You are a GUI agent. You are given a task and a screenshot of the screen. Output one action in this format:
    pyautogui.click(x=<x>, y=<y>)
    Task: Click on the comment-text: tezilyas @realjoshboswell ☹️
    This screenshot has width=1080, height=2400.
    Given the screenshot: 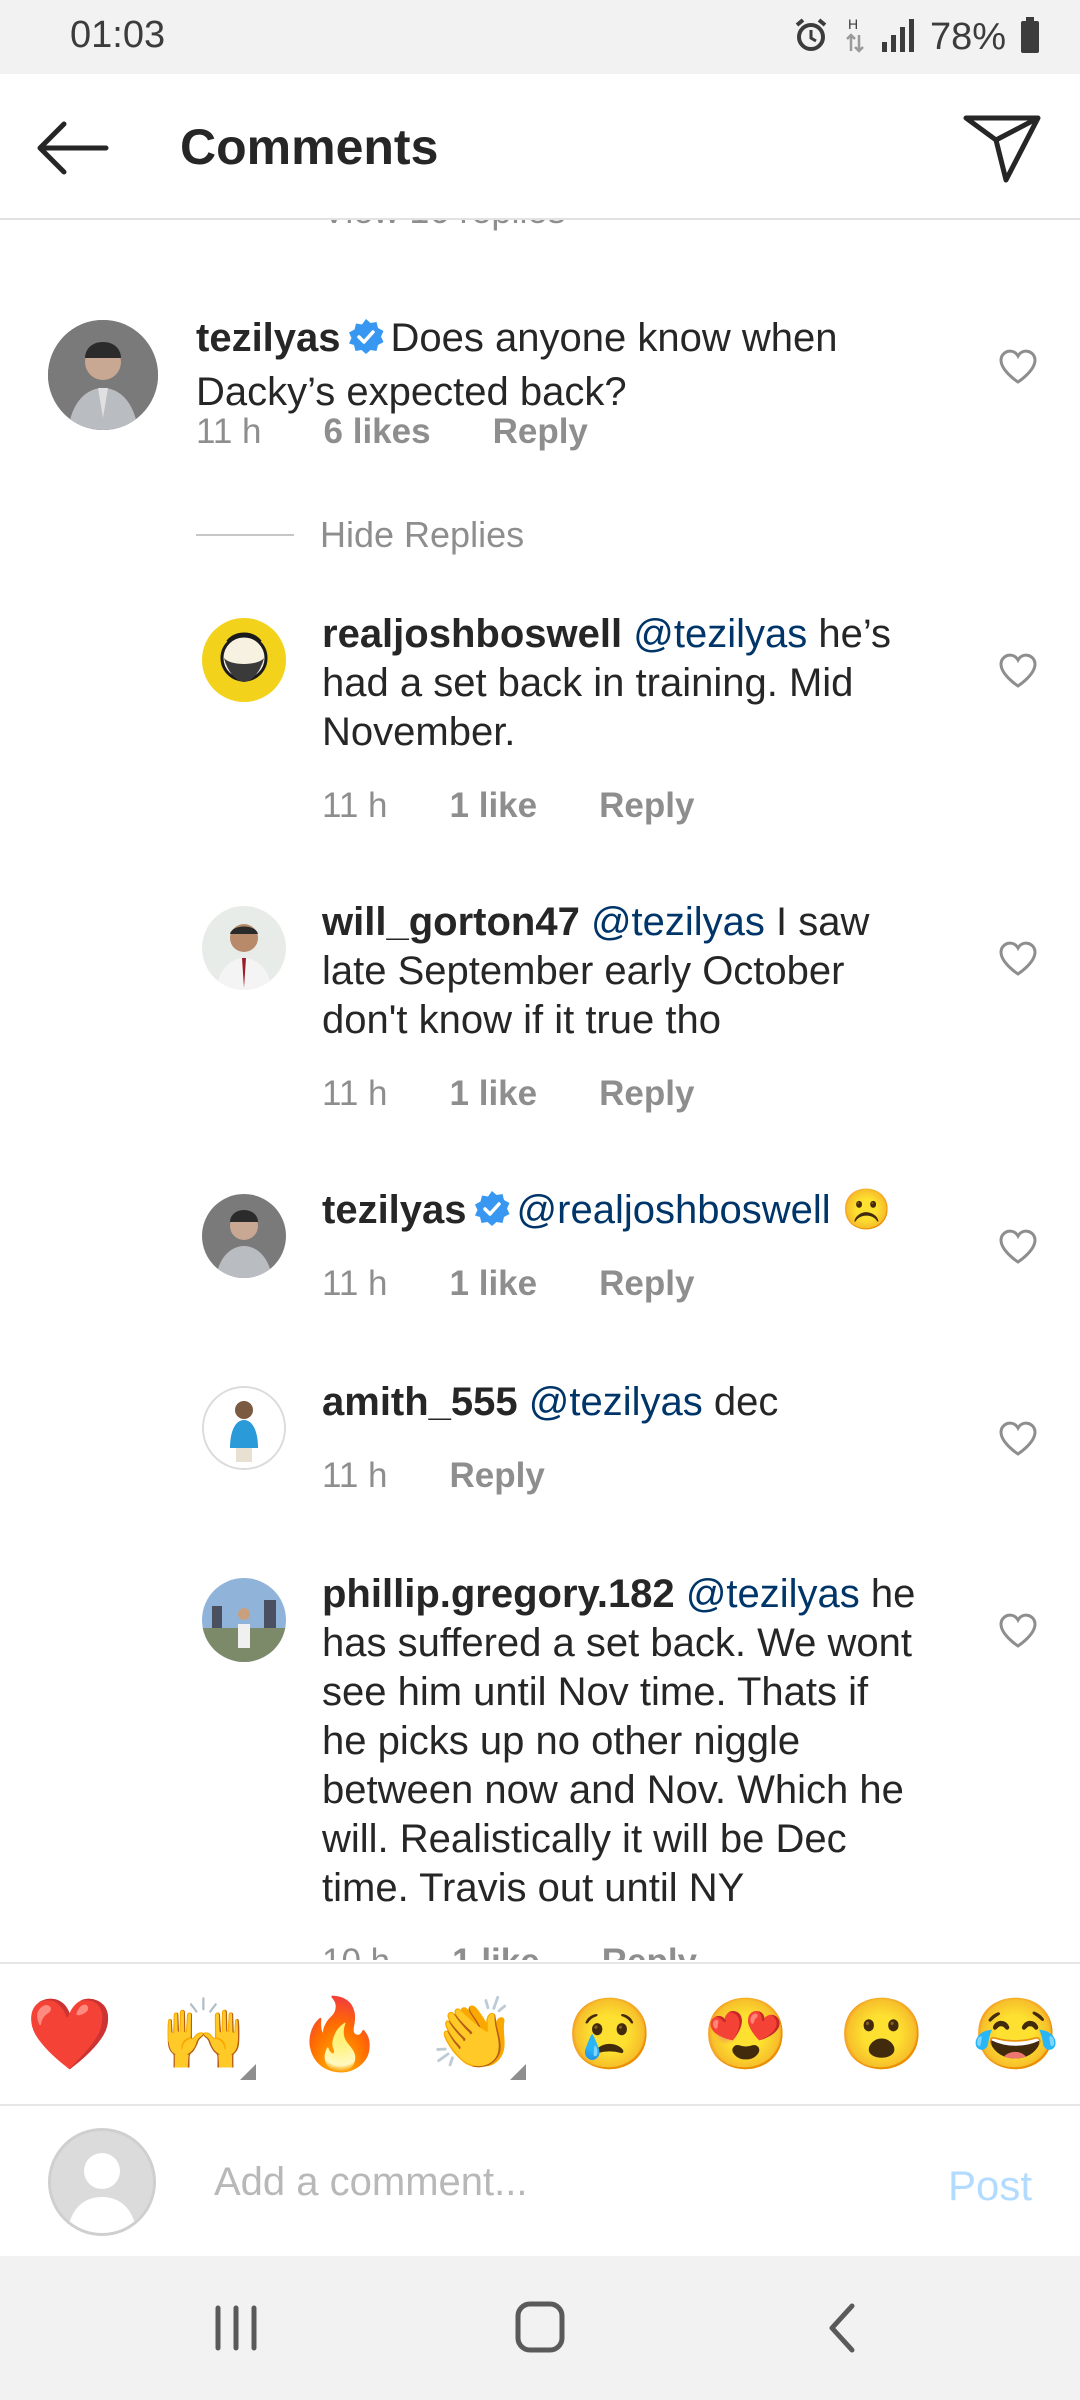 What is the action you would take?
    pyautogui.click(x=632, y=1213)
    